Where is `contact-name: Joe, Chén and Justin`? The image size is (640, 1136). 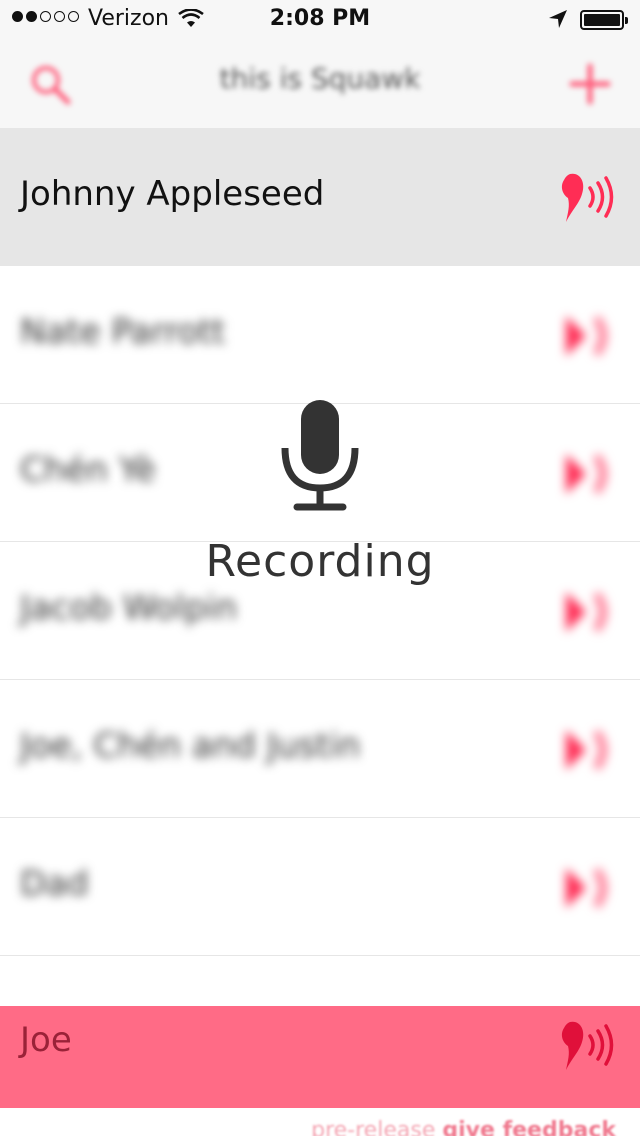 contact-name: Joe, Chén and Justin is located at coordinates (190, 746).